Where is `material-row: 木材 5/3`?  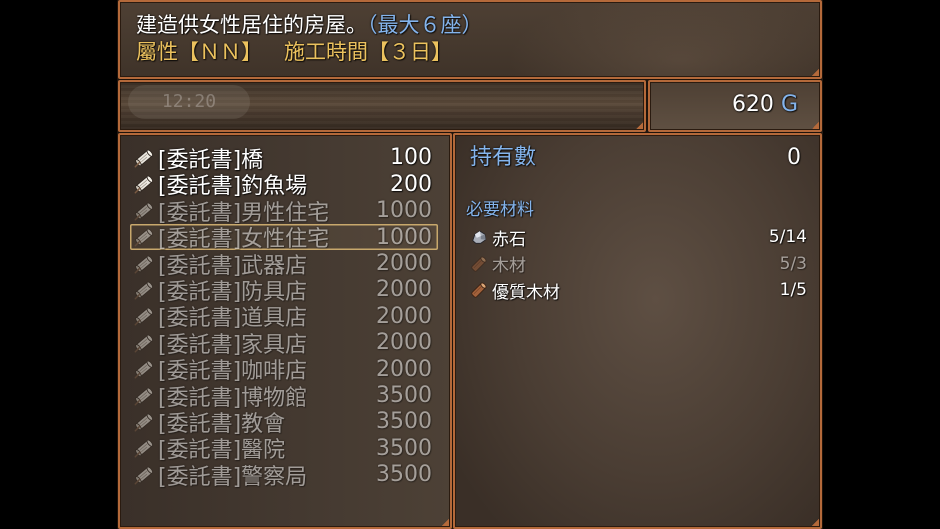 material-row: 木材 5/3 is located at coordinates (638, 263).